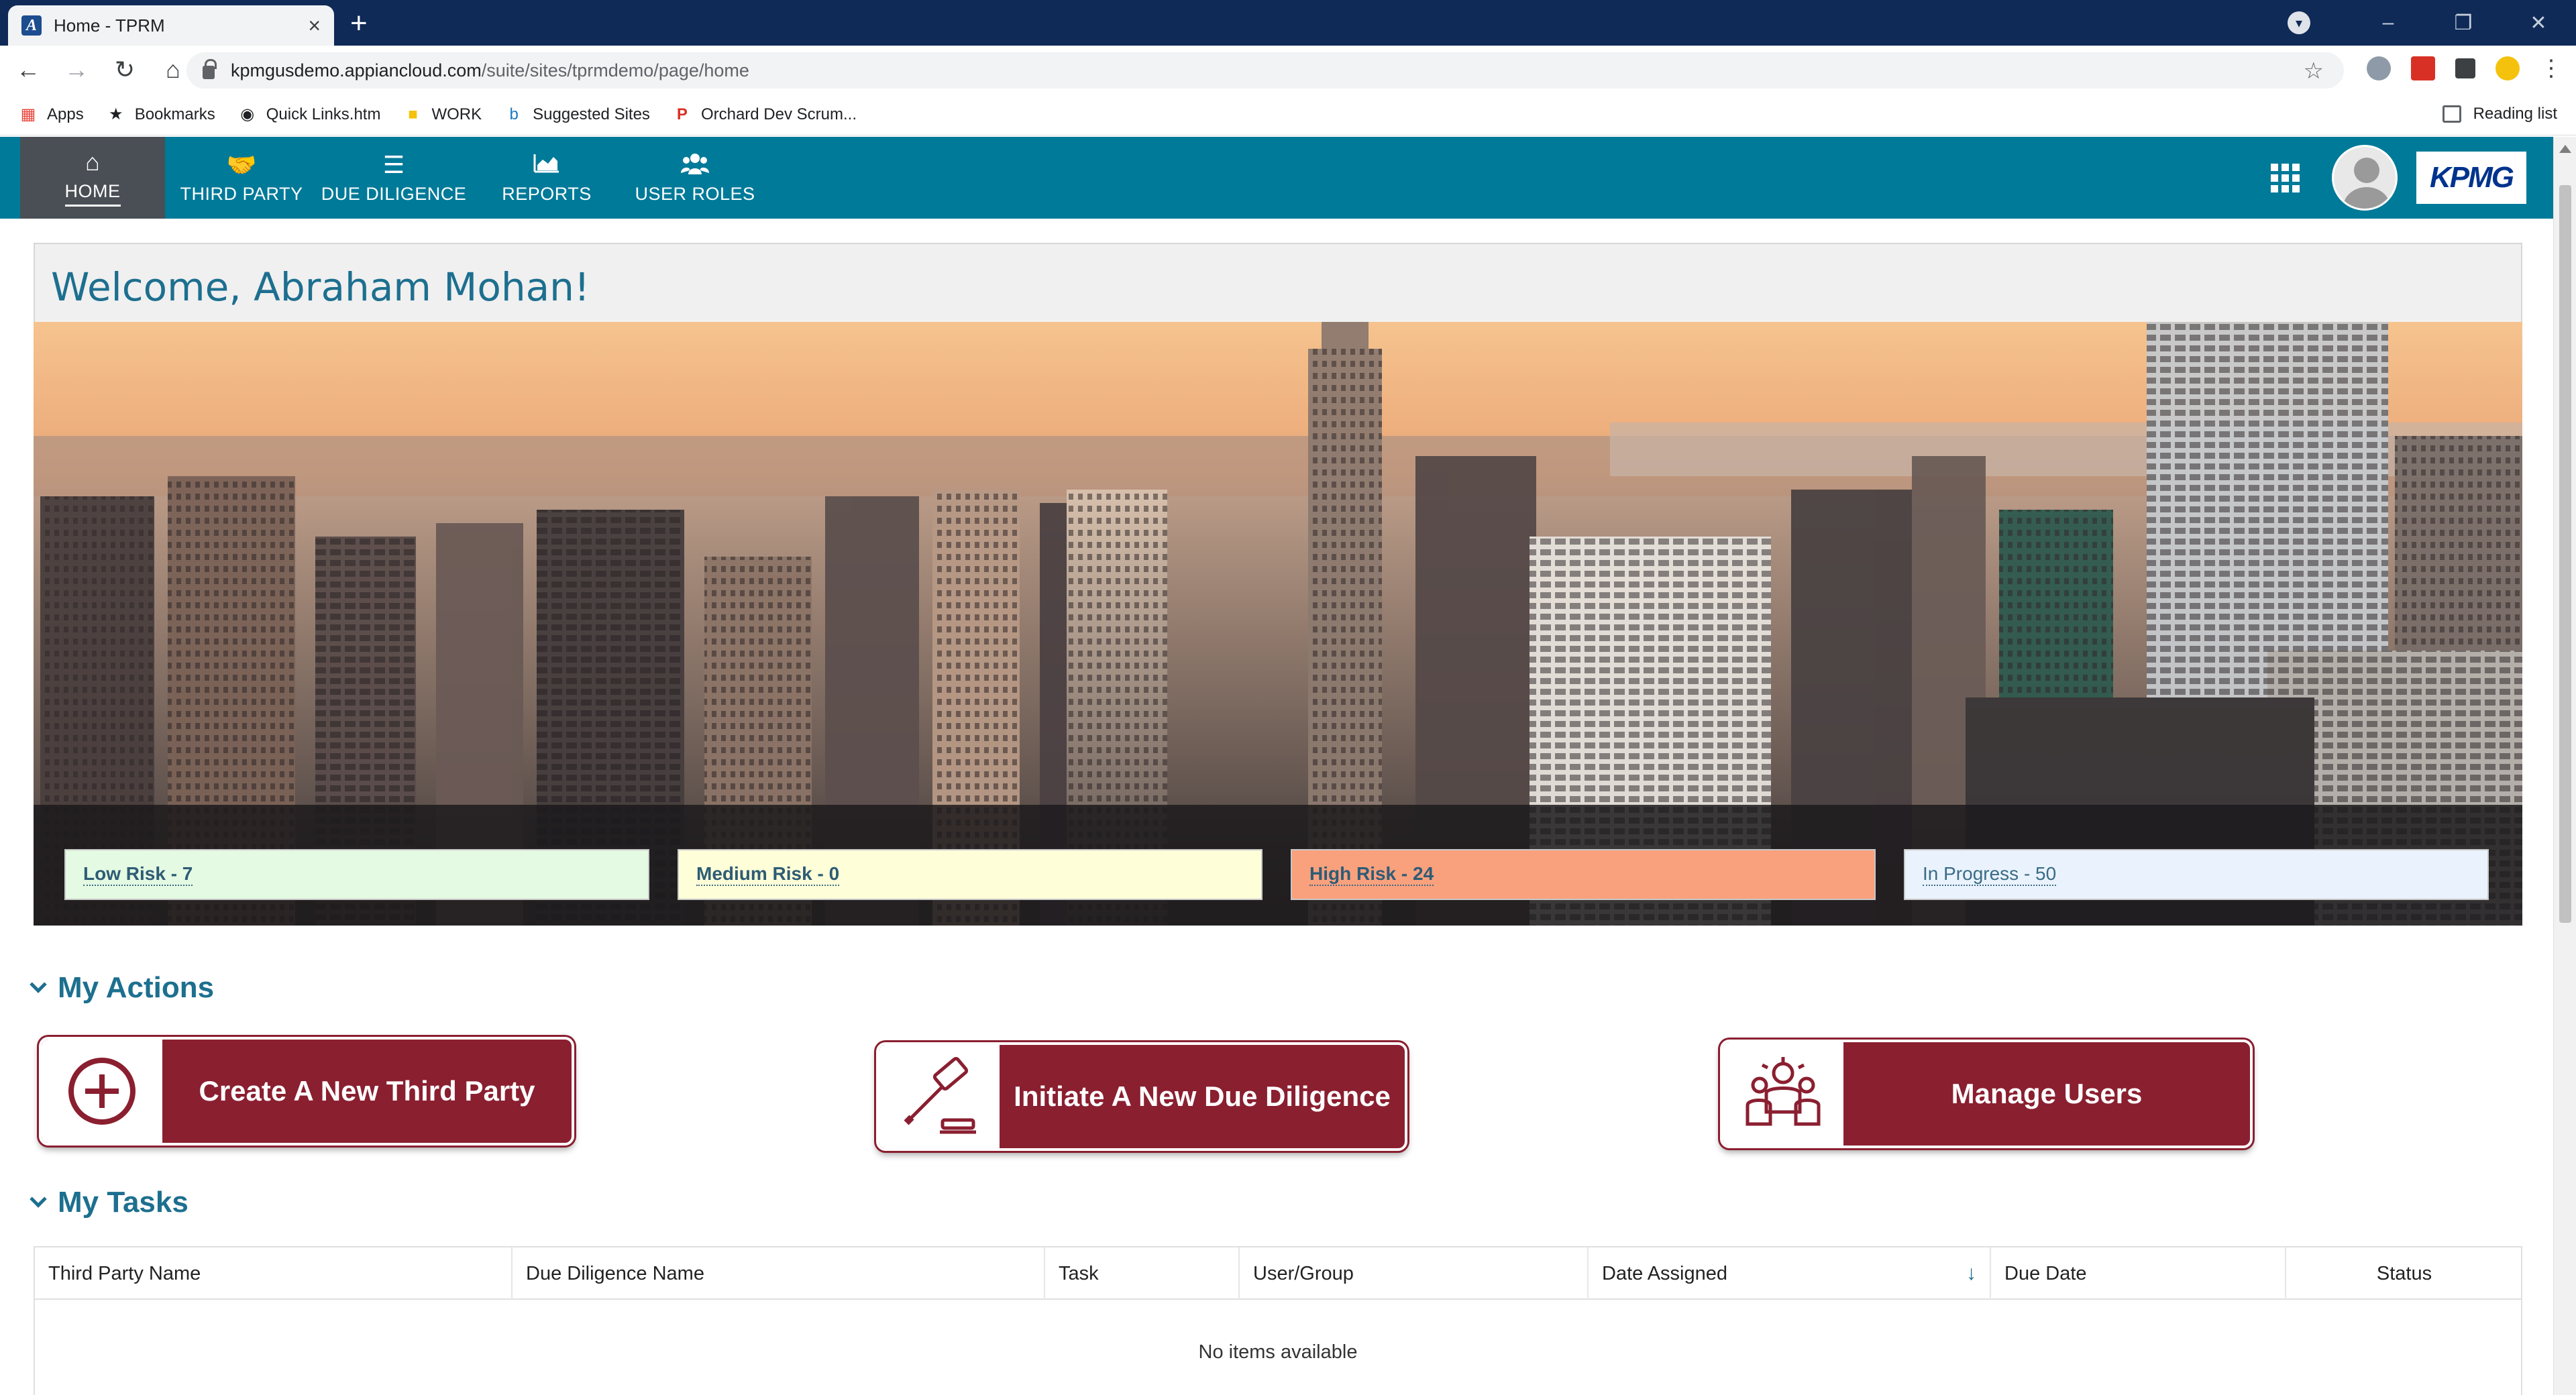 The image size is (2576, 1395). What do you see at coordinates (970, 874) in the screenshot?
I see `medium-risk-link: Medium Risk - 0` at bounding box center [970, 874].